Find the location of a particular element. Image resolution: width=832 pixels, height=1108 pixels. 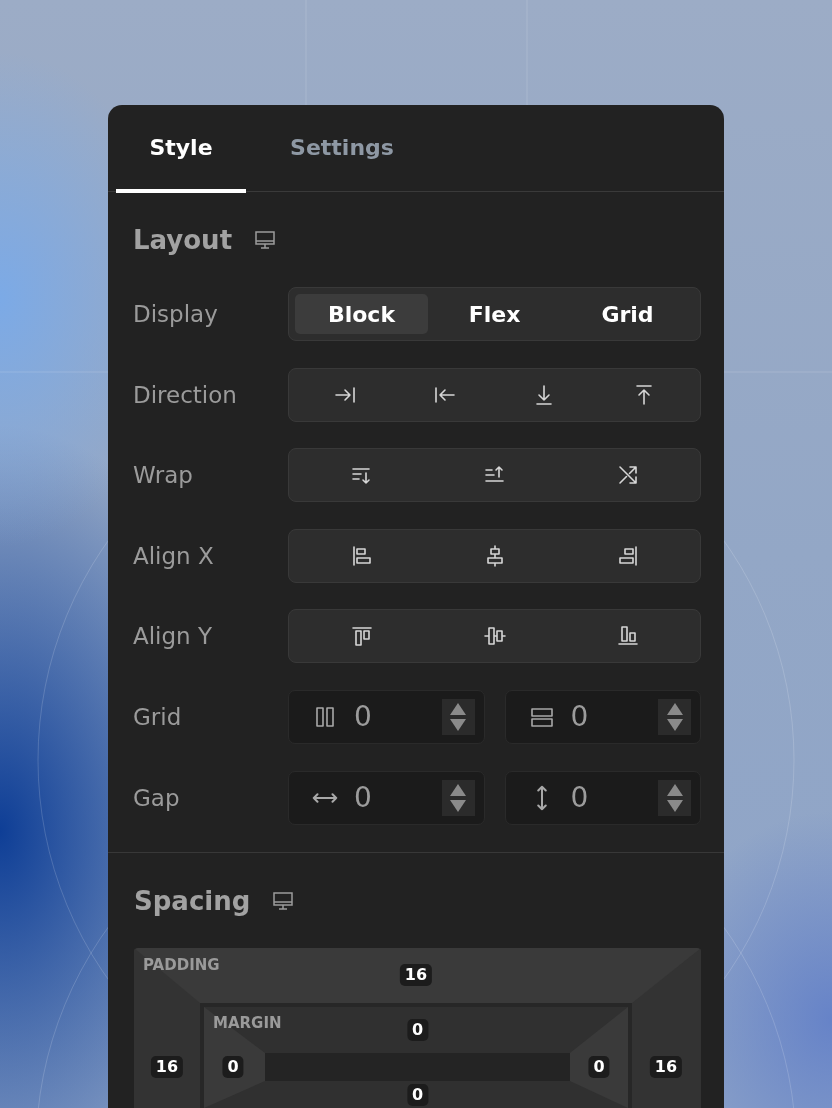

vertical-arrows-icon is located at coordinates (541, 797).